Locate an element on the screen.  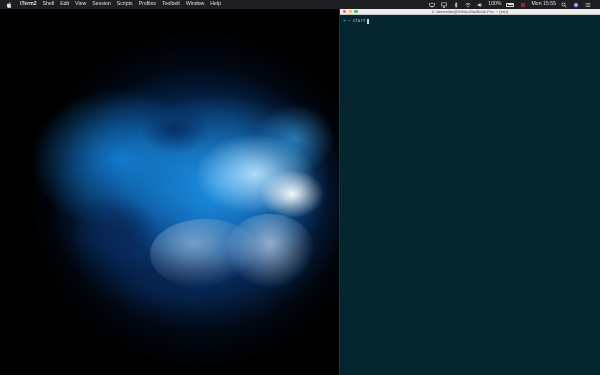
terminal-titlebar: 2. wimeelies@Wims-MacBook-Pro: ~ (zsh) is located at coordinates (470, 12).